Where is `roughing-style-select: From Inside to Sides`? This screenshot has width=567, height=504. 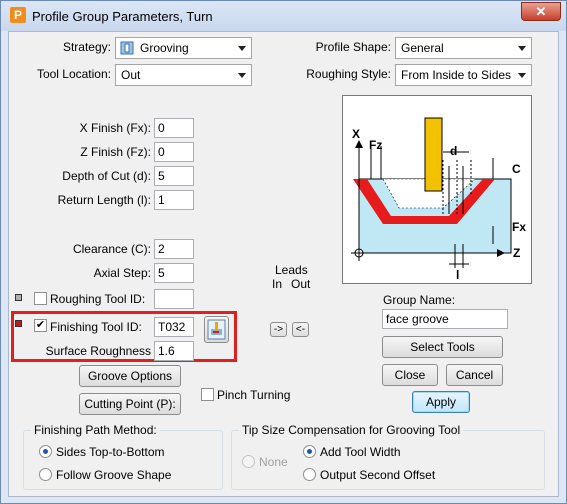
roughing-style-select: From Inside to Sides is located at coordinates (463, 75).